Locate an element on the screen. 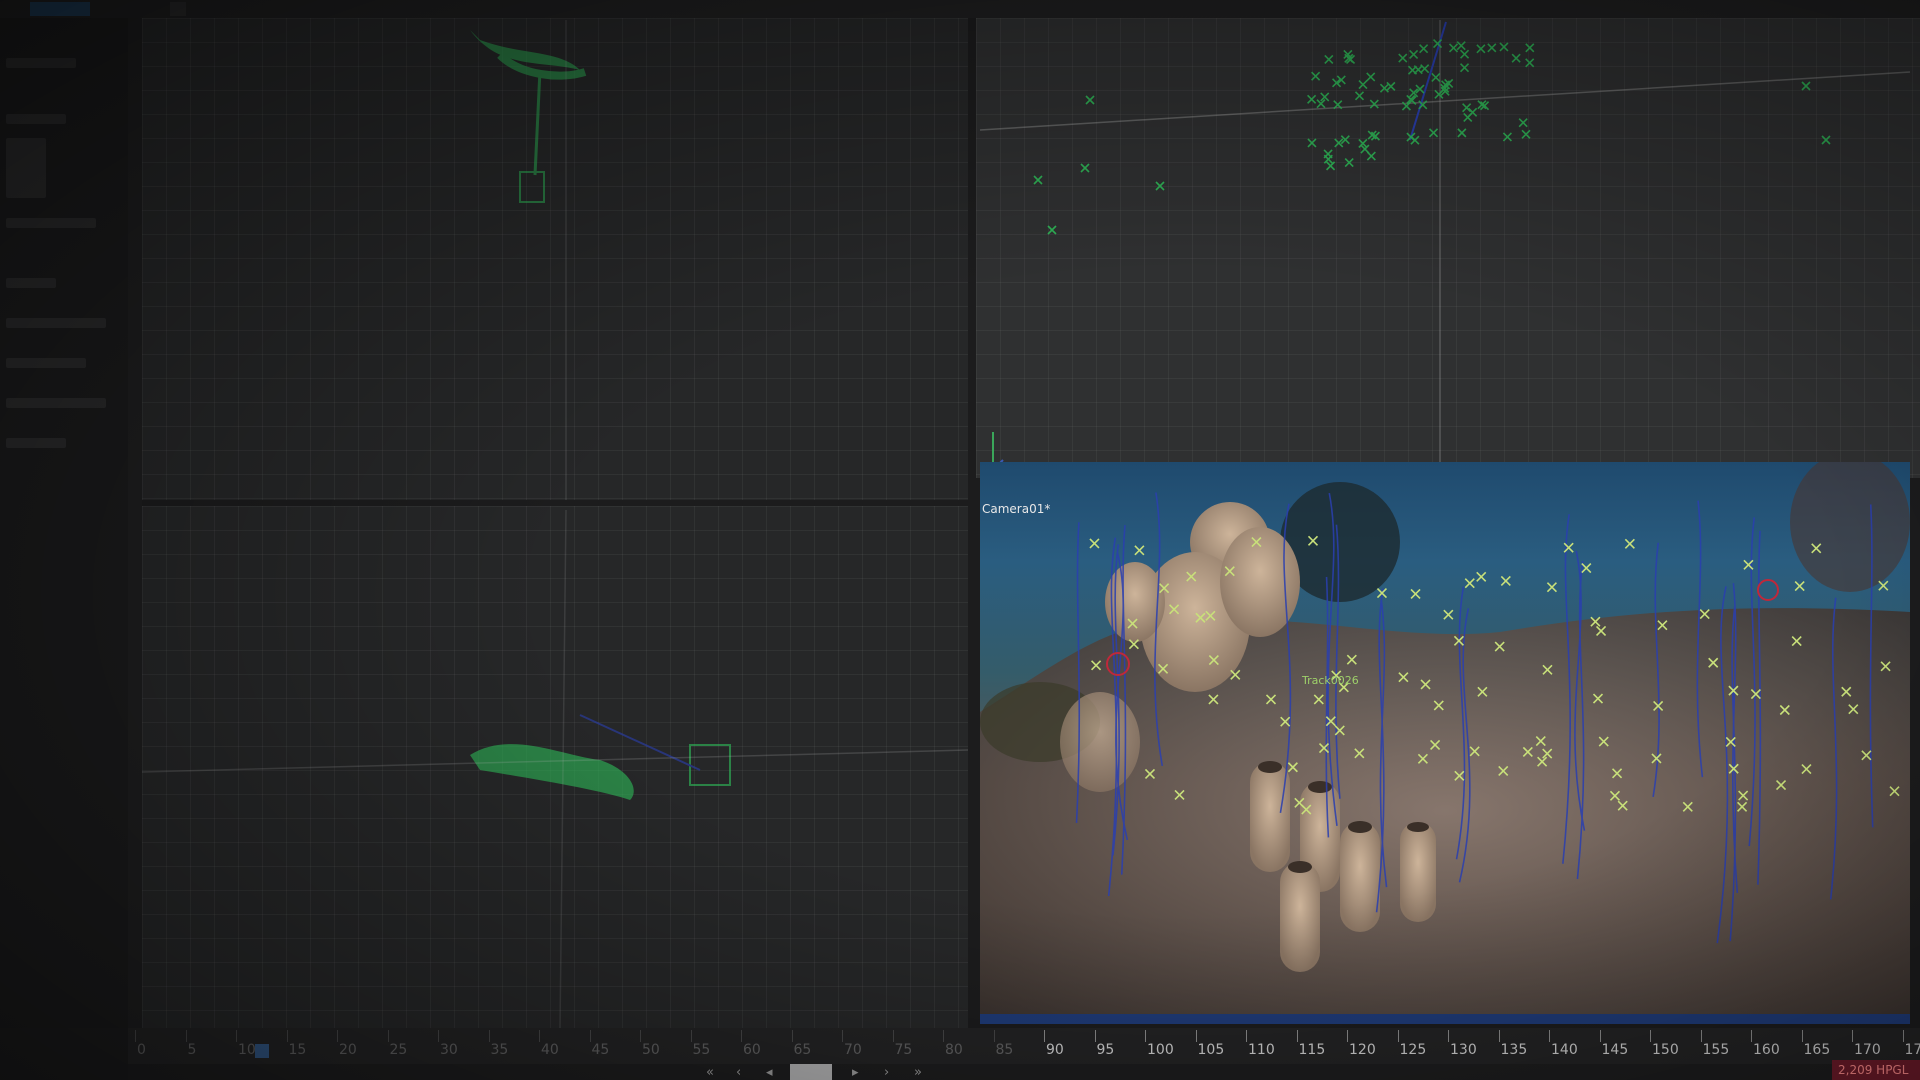  transport-button-3: ▸ is located at coordinates (855, 1072).